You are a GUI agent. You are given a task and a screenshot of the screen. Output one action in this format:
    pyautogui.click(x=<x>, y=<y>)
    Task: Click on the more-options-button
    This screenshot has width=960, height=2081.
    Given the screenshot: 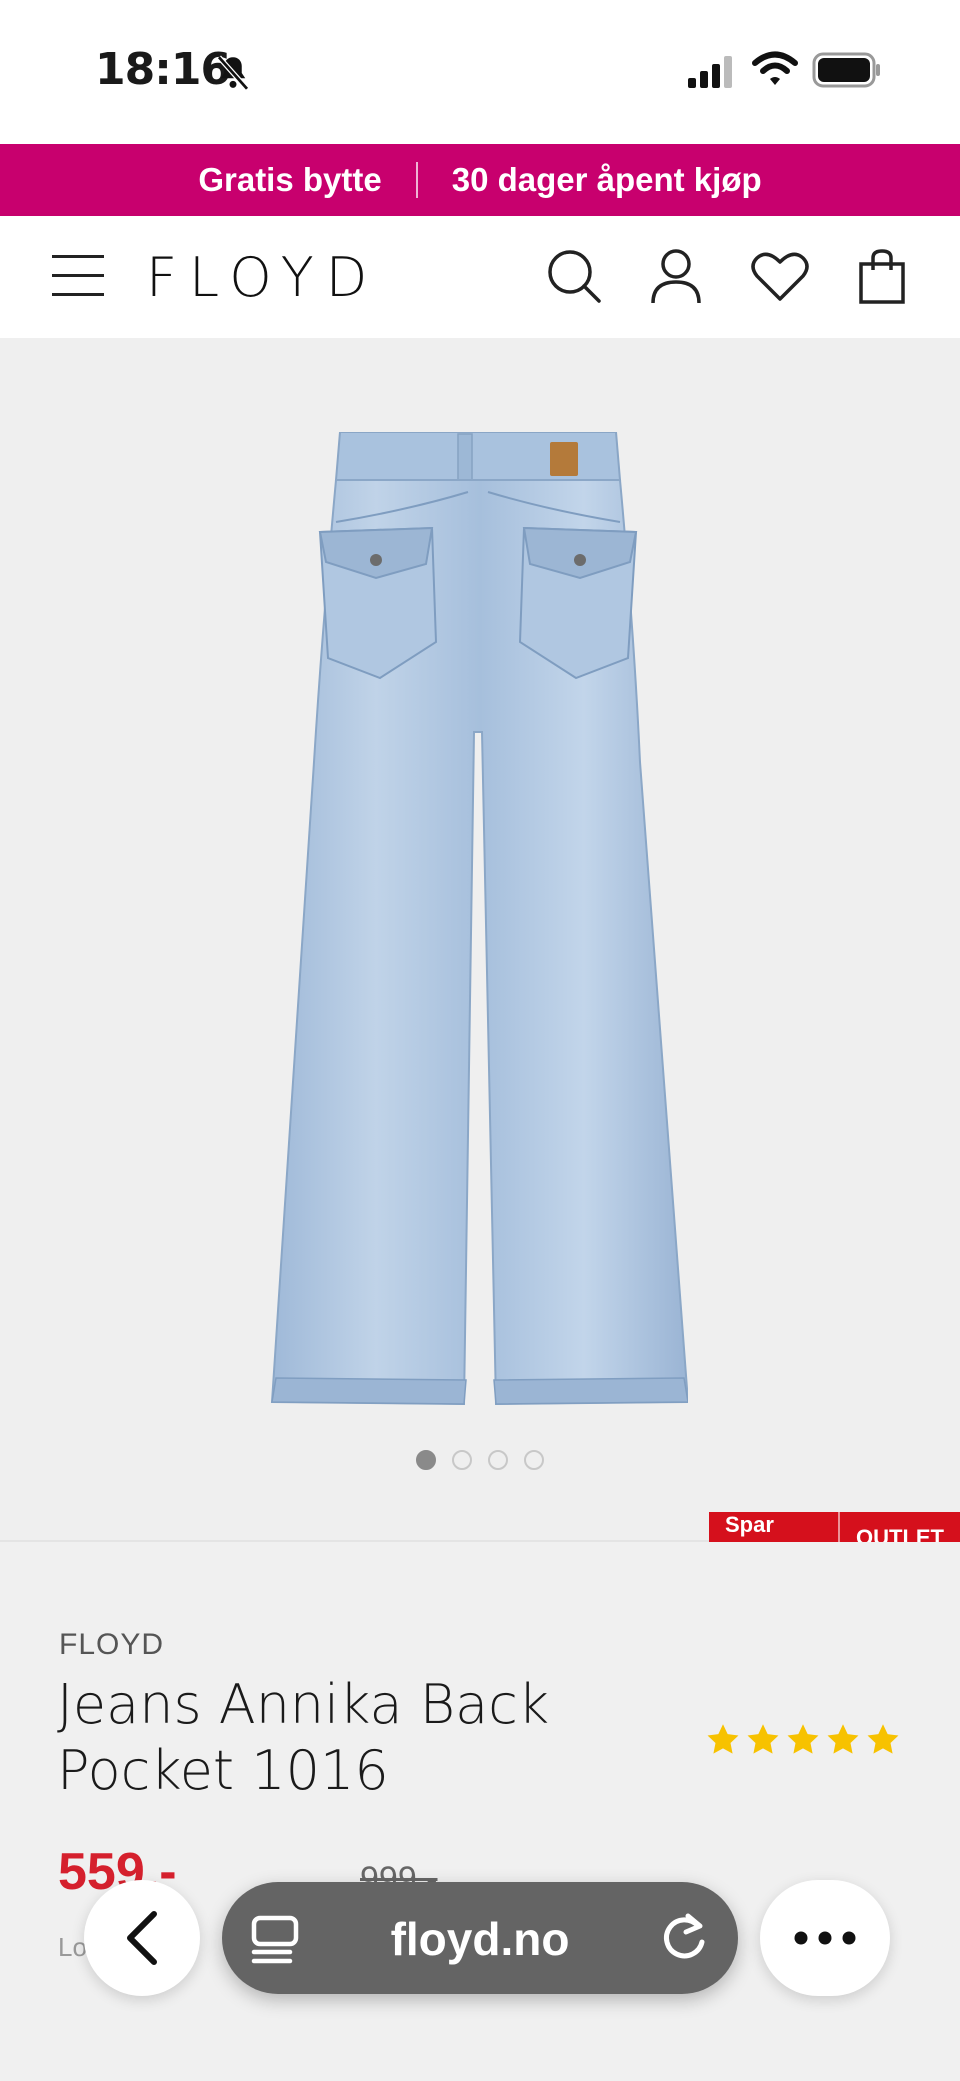 What is the action you would take?
    pyautogui.click(x=825, y=1938)
    